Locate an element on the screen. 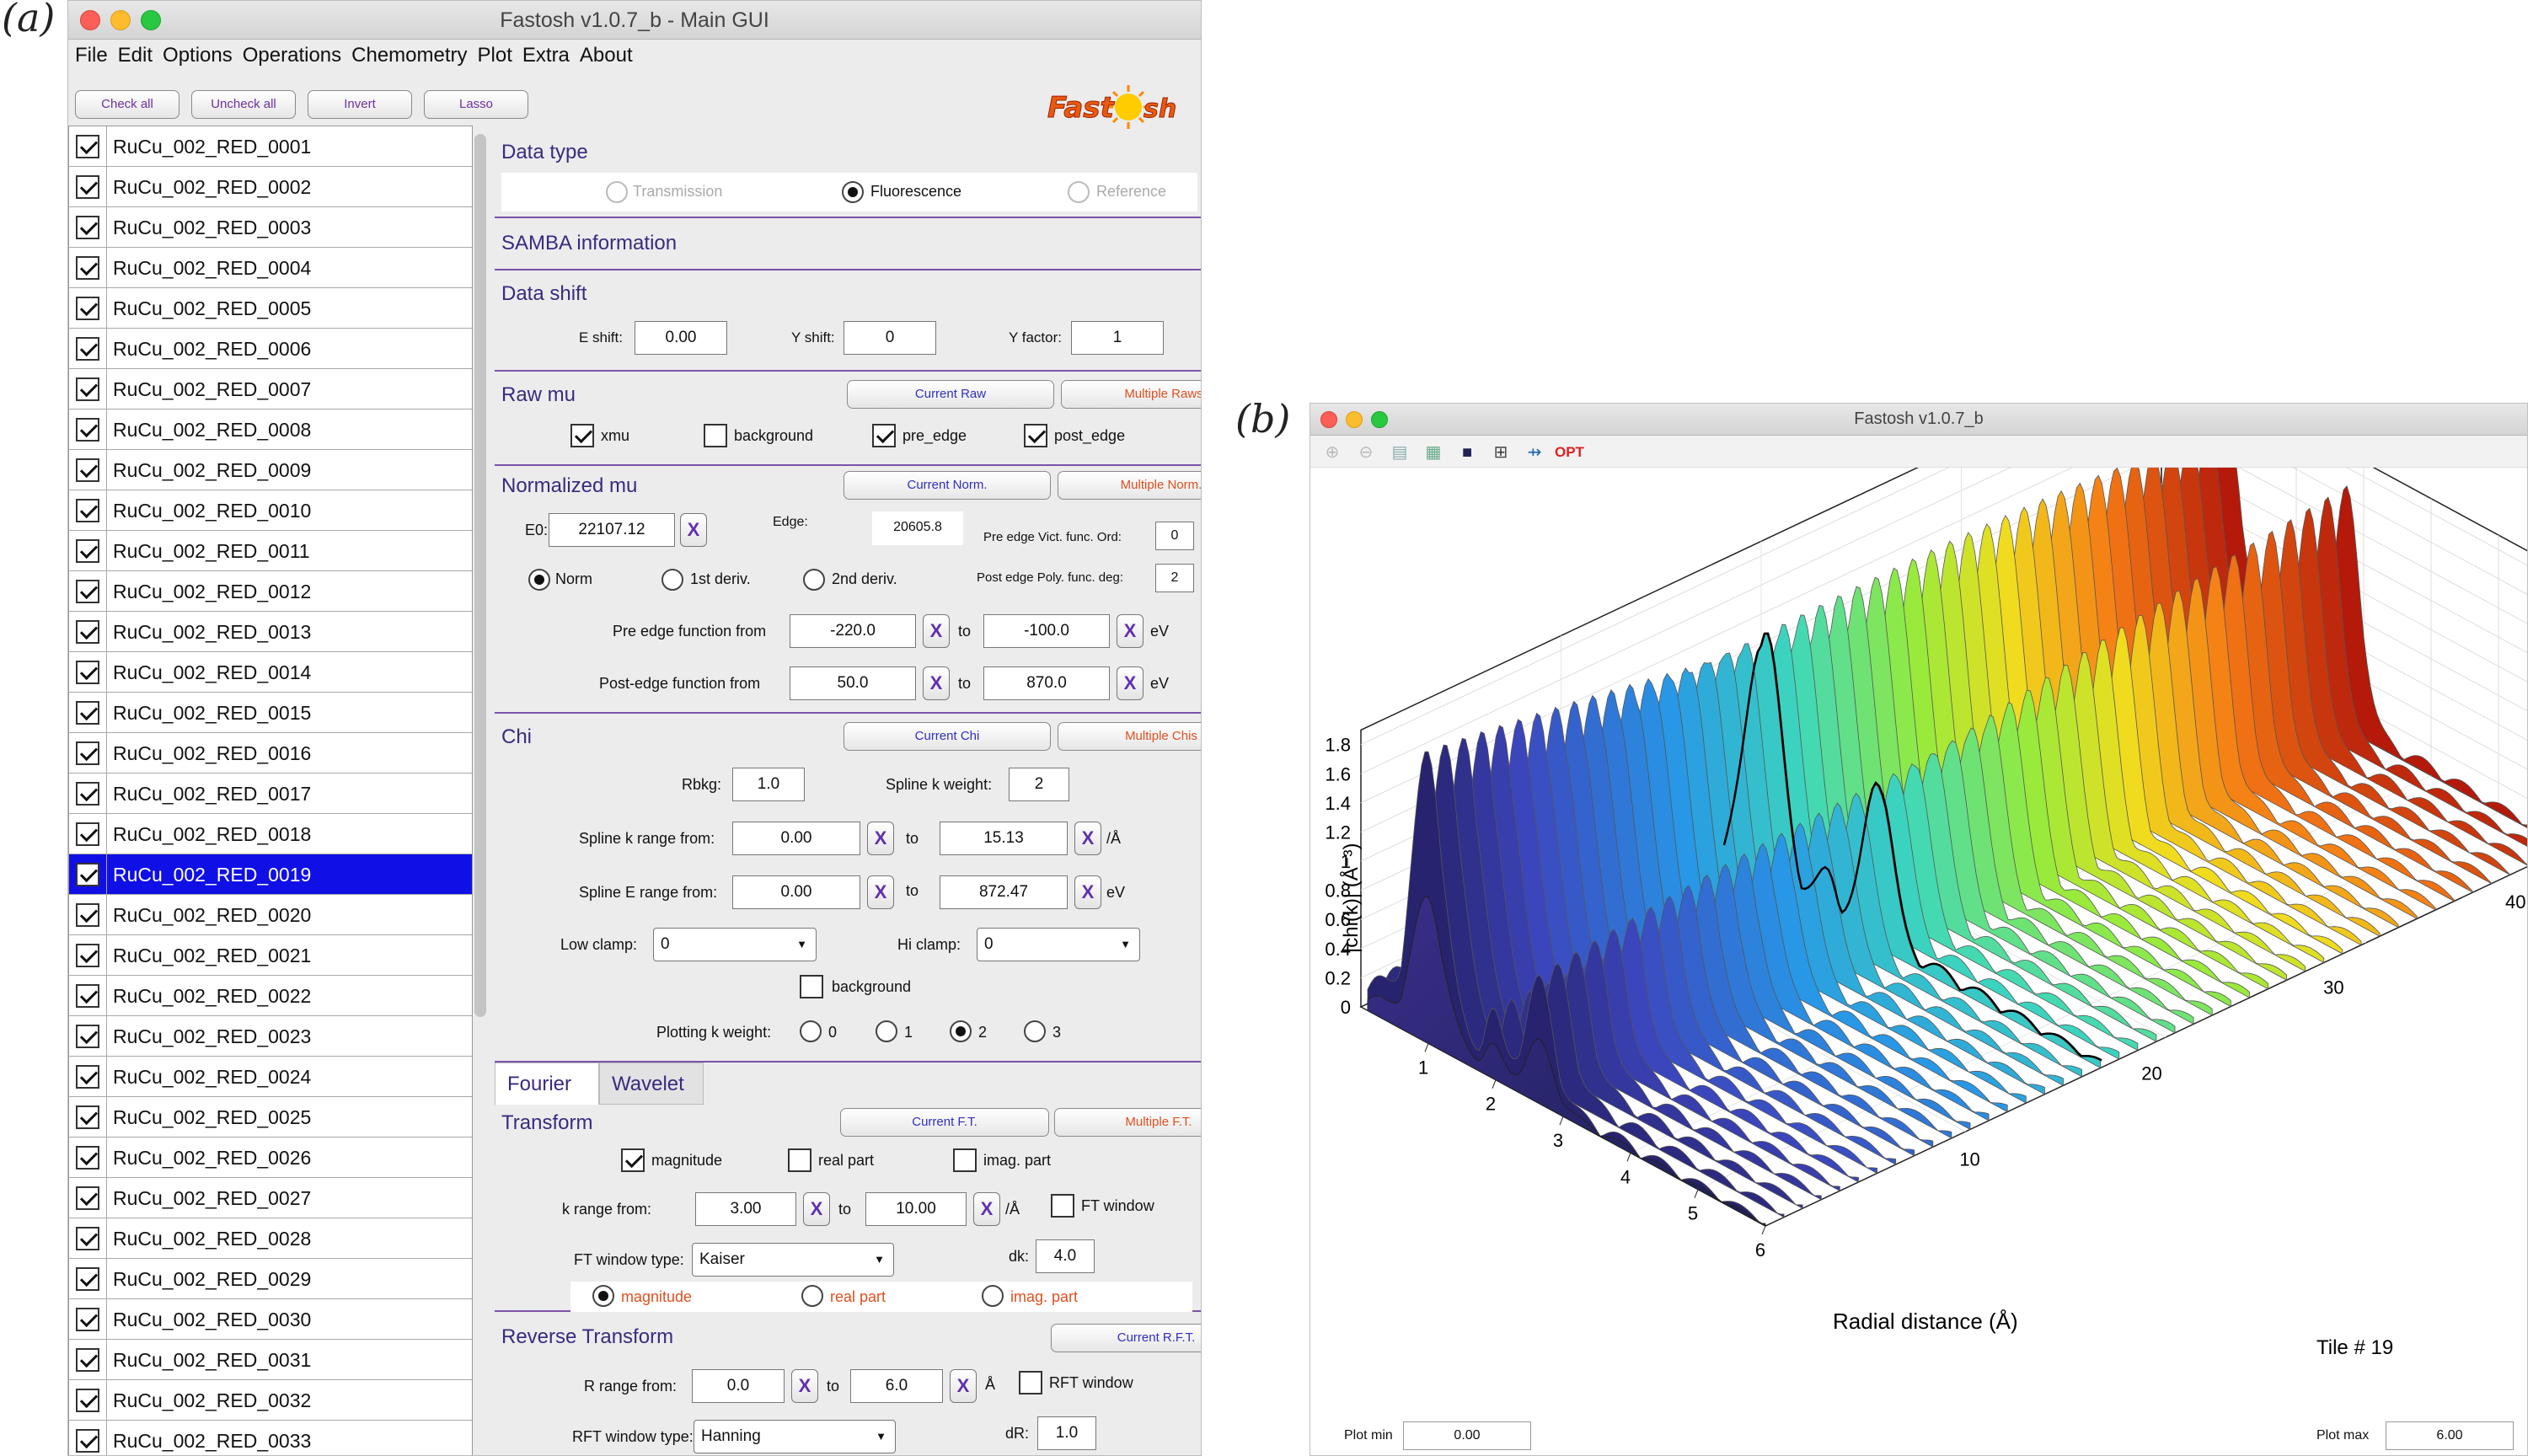  invert-button: Invert is located at coordinates (360, 104).